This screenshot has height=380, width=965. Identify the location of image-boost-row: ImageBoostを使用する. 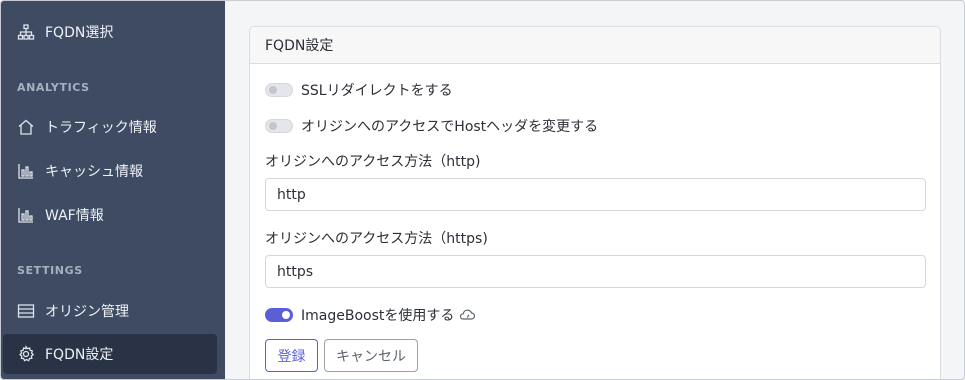
(370, 315).